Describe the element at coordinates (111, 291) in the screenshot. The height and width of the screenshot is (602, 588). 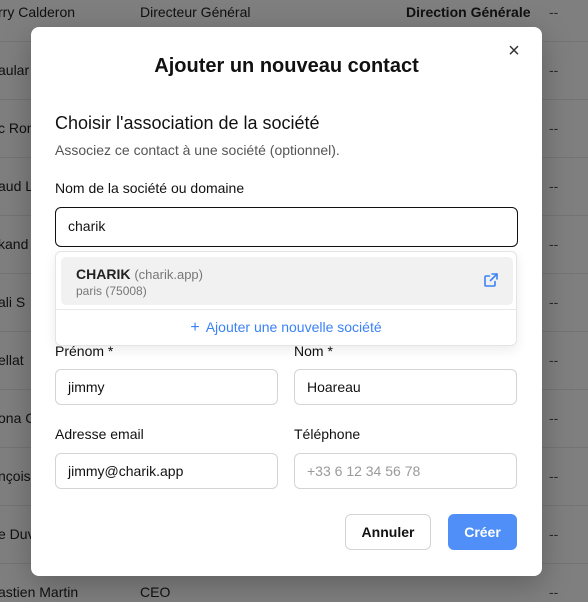
I see `company-option-location: paris (75008)` at that location.